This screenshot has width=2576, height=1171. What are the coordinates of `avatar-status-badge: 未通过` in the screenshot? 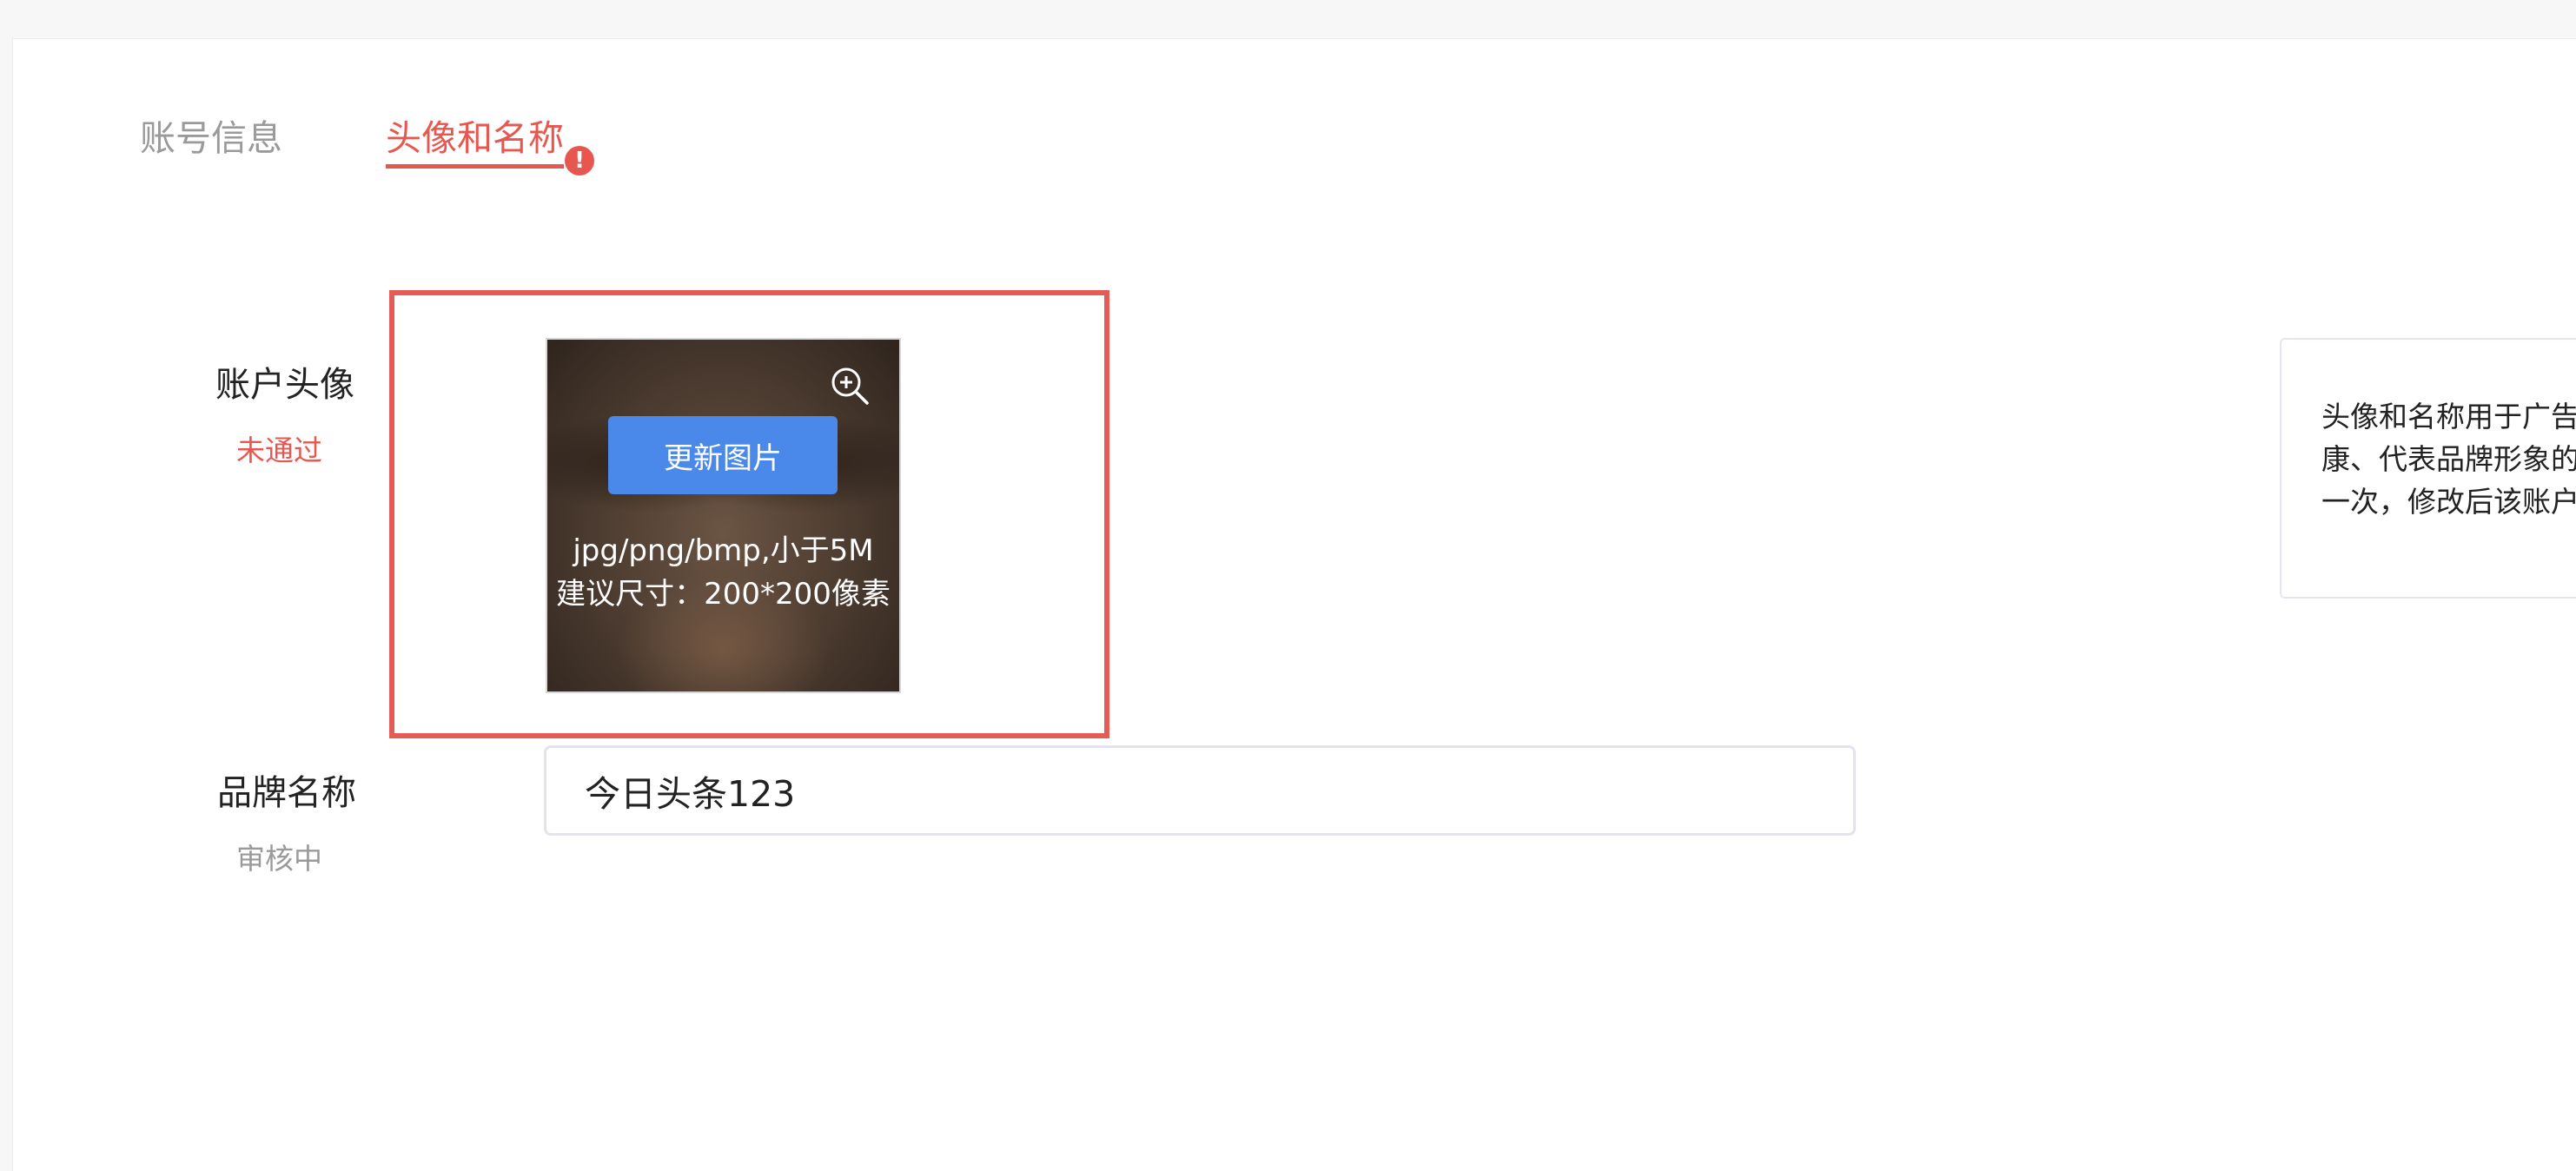 It's located at (279, 450).